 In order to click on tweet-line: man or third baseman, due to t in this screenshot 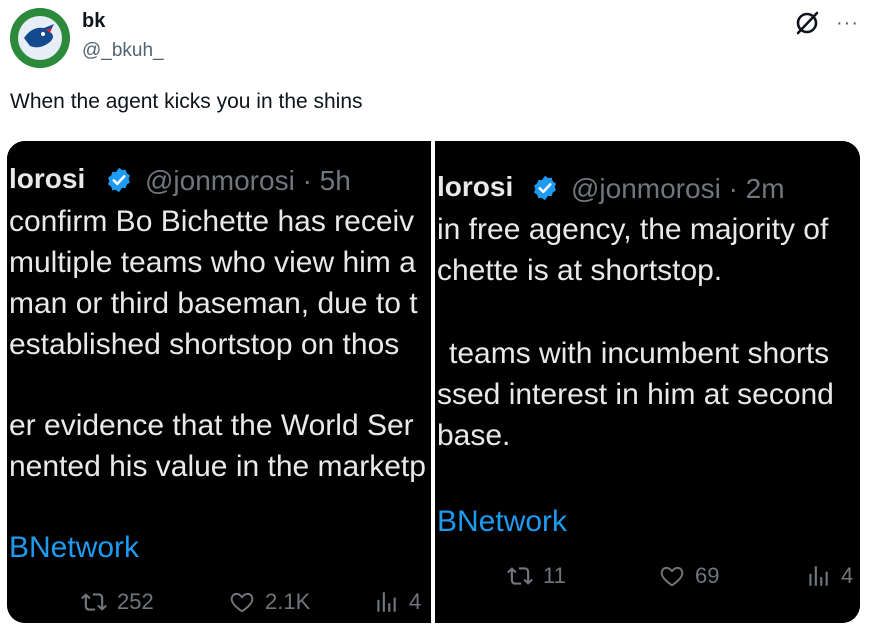, I will do `click(213, 303)`.